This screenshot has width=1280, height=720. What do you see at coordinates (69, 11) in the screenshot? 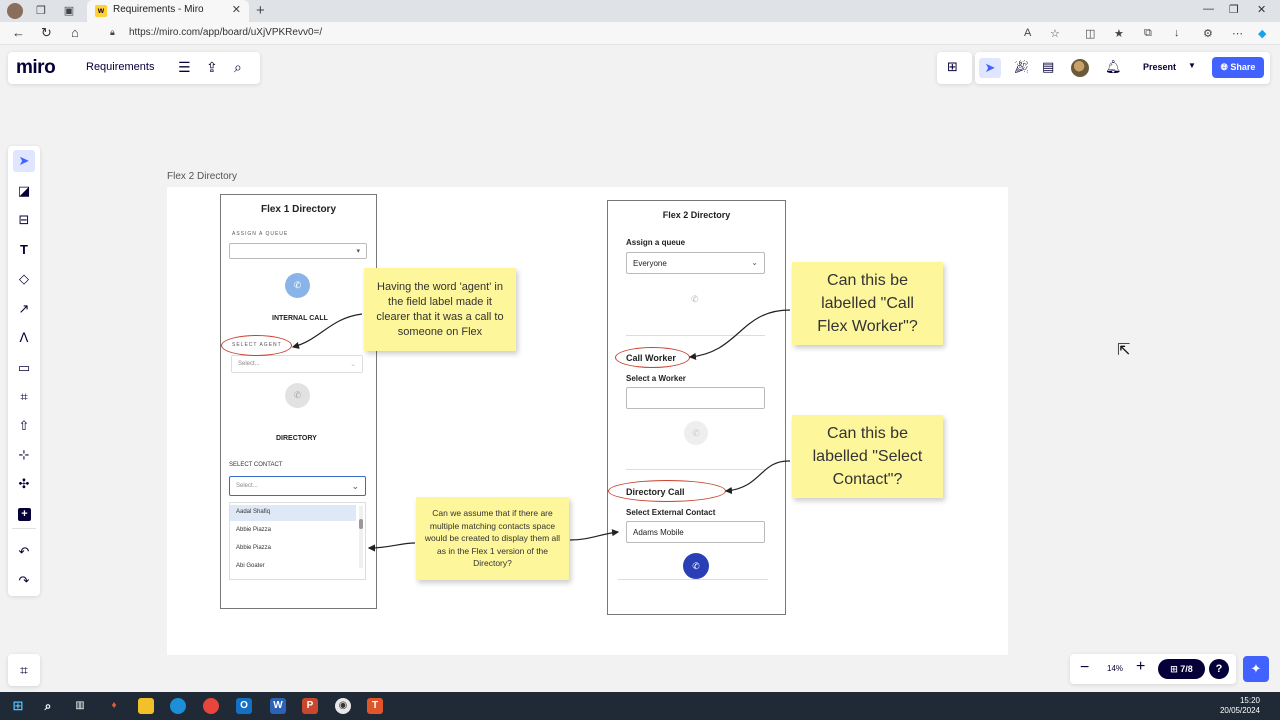
I see `tab-actions-icon: ▣` at bounding box center [69, 11].